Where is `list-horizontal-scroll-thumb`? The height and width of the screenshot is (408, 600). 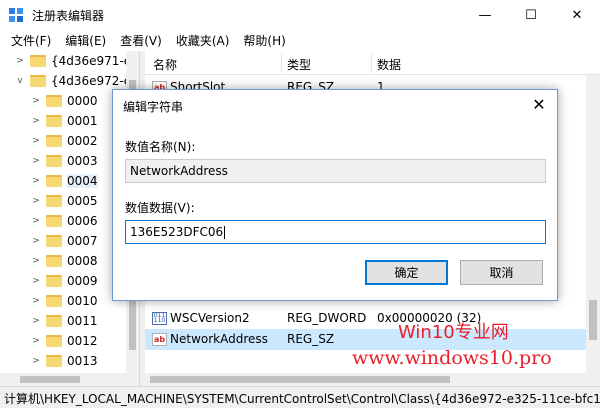 list-horizontal-scroll-thumb is located at coordinates (300, 379).